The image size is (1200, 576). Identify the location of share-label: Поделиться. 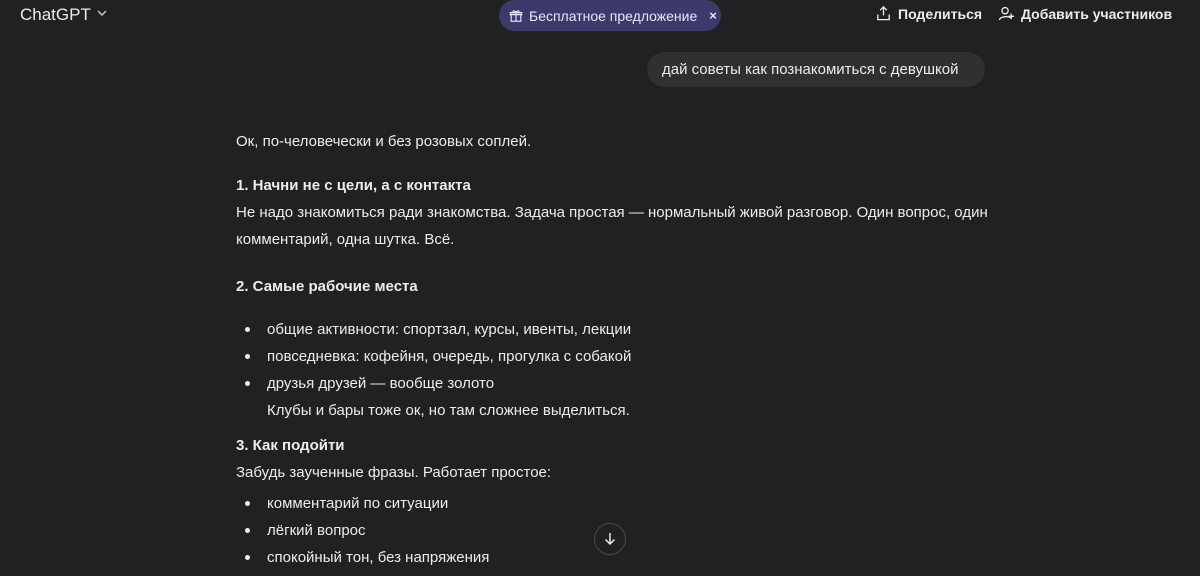
(940, 13).